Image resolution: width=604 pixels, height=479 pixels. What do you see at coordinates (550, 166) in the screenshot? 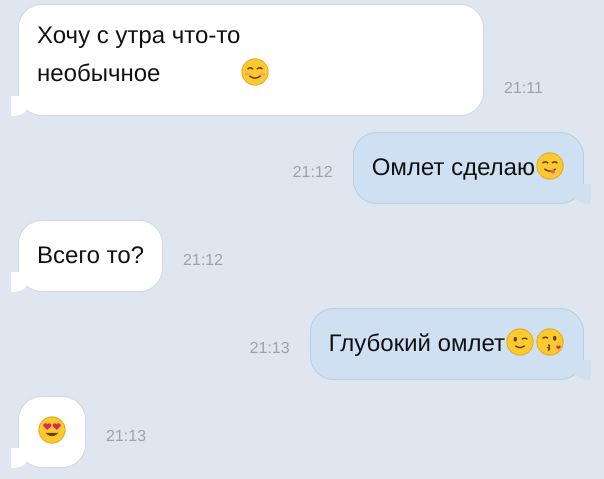
I see `tongue-emoji-icon` at bounding box center [550, 166].